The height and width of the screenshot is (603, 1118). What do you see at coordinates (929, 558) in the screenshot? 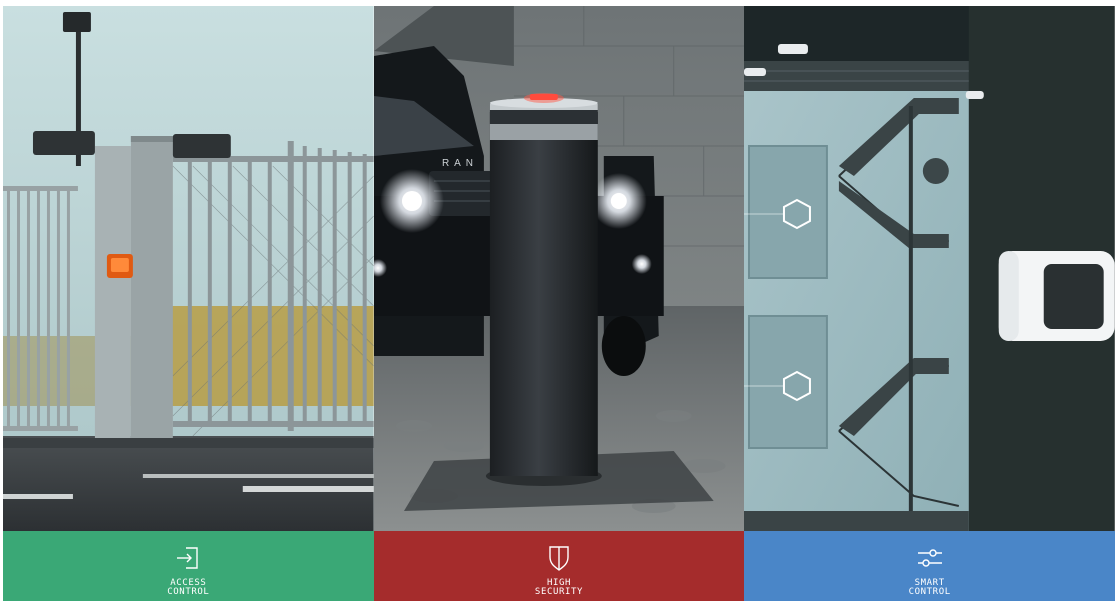
I see `sliders-icon` at bounding box center [929, 558].